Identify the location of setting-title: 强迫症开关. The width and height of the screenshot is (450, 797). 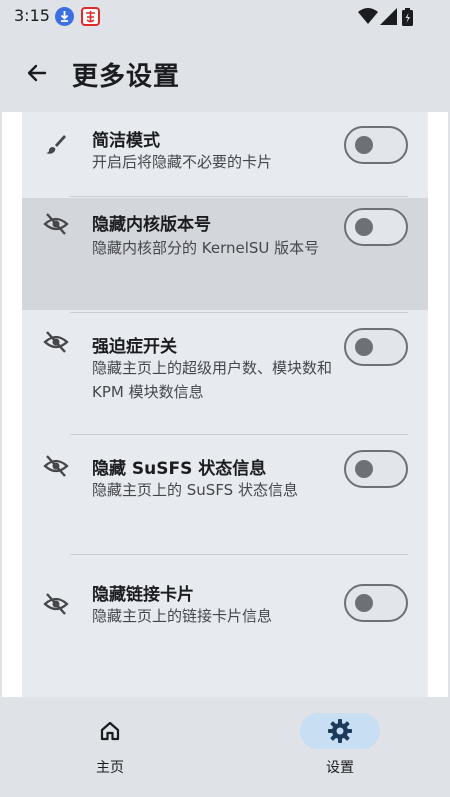
(134, 347).